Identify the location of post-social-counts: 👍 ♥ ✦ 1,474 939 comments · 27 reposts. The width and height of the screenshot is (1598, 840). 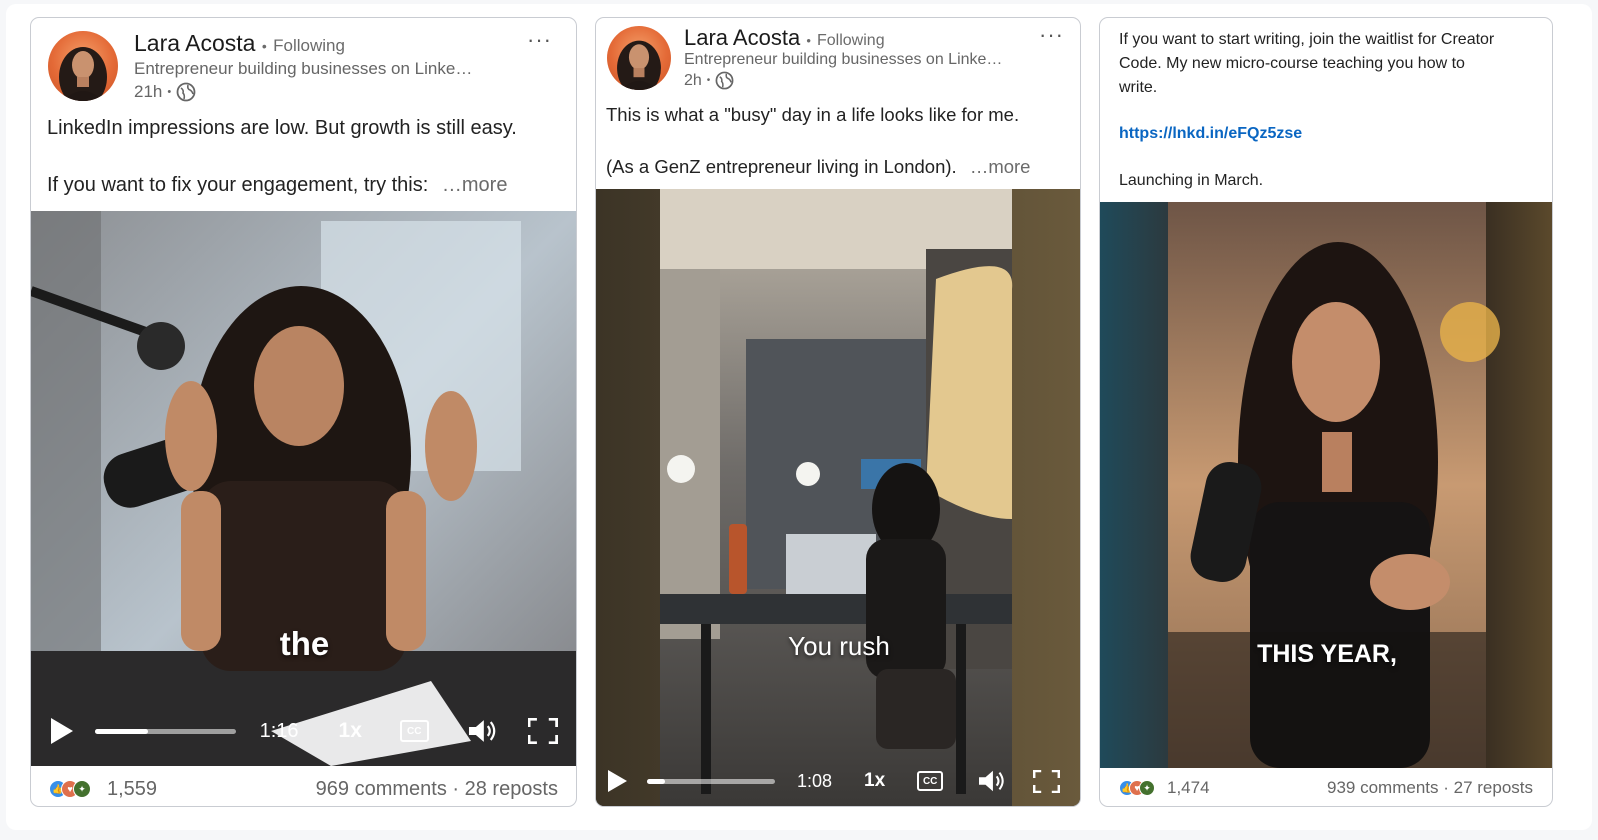
(1326, 788).